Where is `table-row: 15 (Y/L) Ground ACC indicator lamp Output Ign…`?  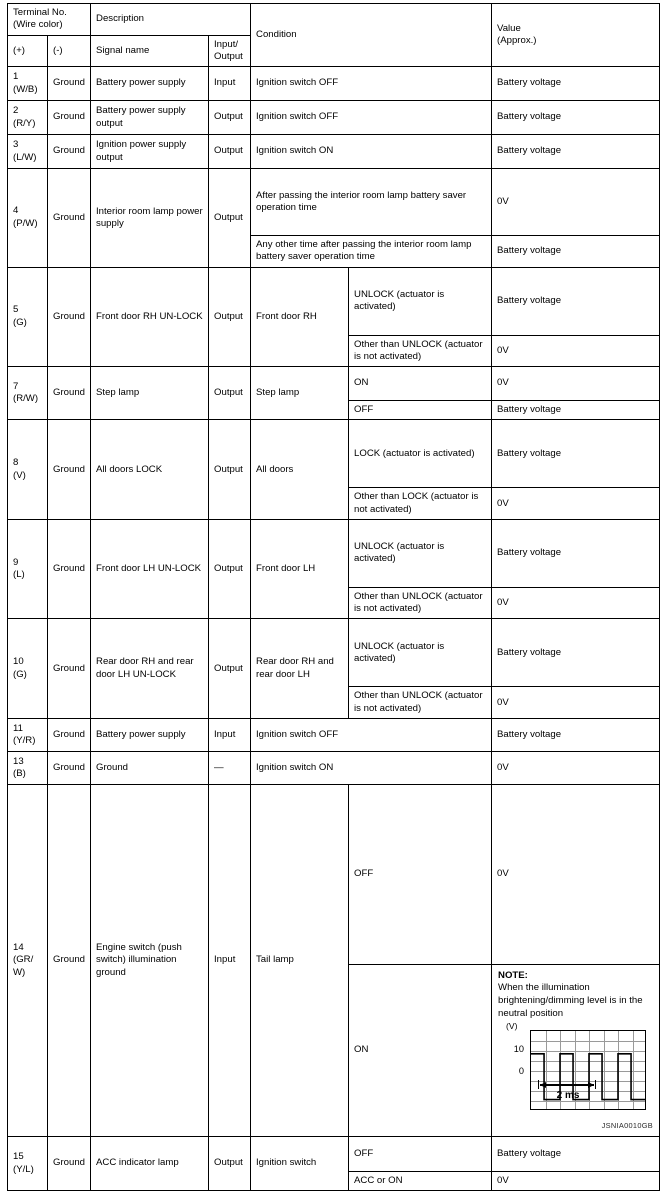
table-row: 15 (Y/L) Ground ACC indicator lamp Output Ign… is located at coordinates (334, 1163).